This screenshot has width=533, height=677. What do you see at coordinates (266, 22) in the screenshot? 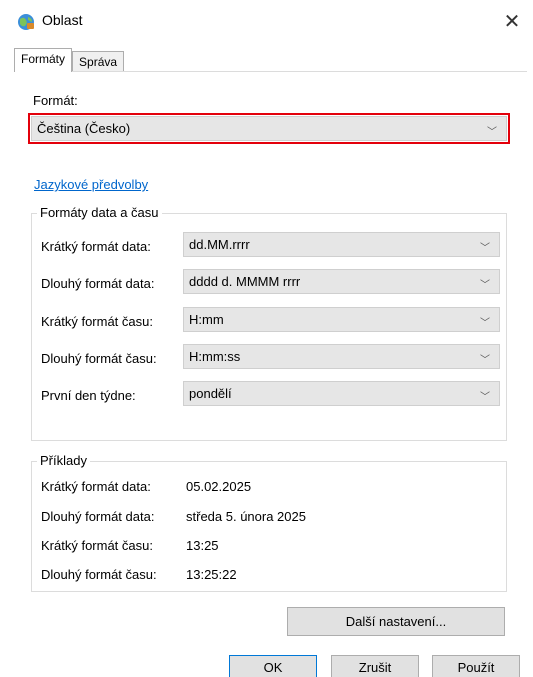
I see `title-bar: Oblast ✕` at bounding box center [266, 22].